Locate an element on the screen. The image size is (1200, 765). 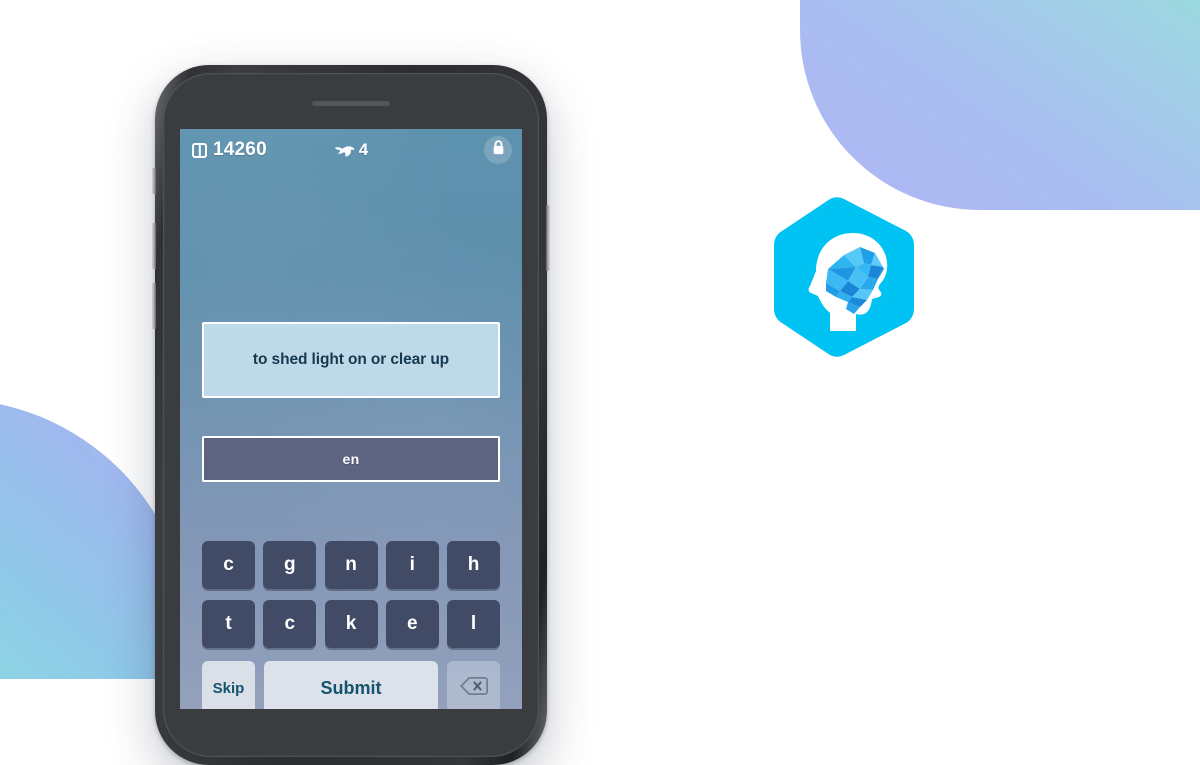
letter-key: e is located at coordinates (412, 624).